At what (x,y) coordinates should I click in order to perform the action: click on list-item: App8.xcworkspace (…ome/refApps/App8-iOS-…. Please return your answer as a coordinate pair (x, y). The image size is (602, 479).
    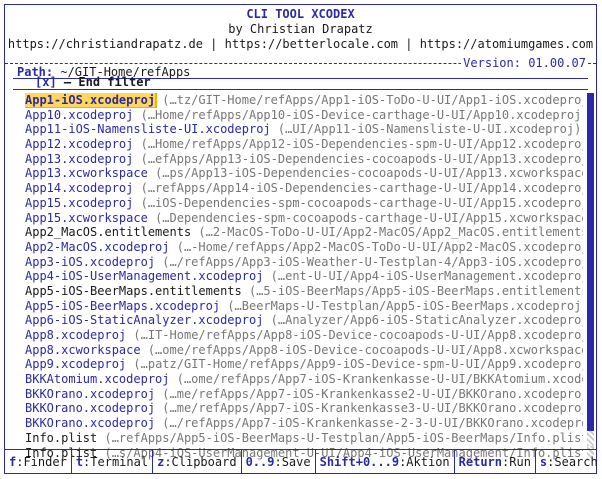
    Looking at the image, I should click on (304, 350).